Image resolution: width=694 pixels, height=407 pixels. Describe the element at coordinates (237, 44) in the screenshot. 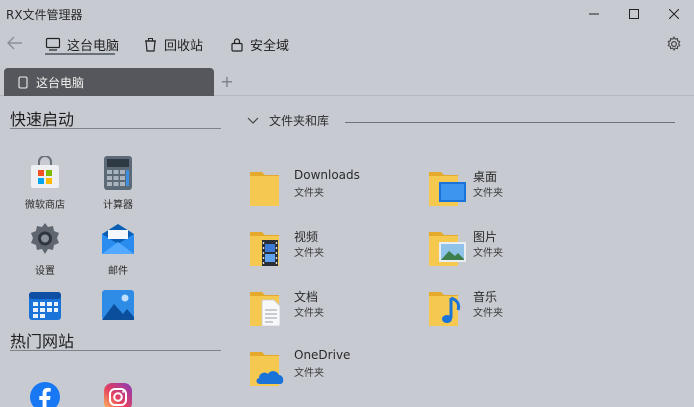

I see `lock-icon` at that location.